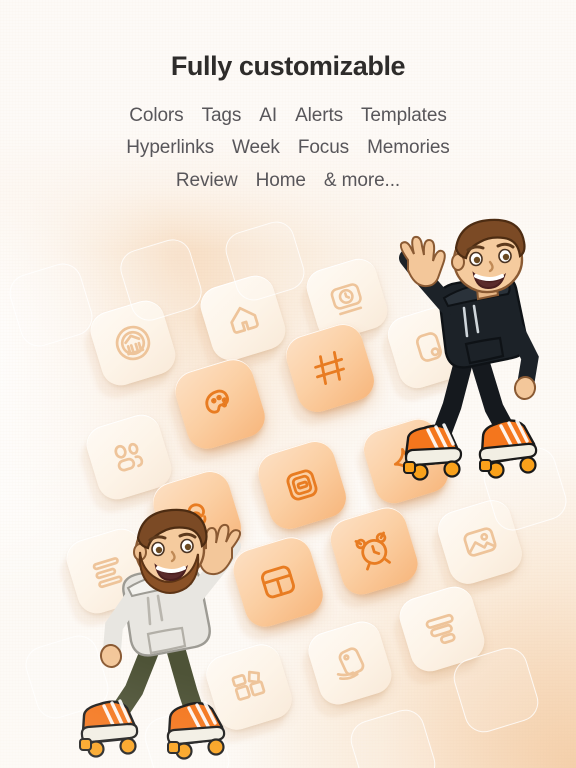  Describe the element at coordinates (404, 116) in the screenshot. I see `feature-word: Templates` at that location.